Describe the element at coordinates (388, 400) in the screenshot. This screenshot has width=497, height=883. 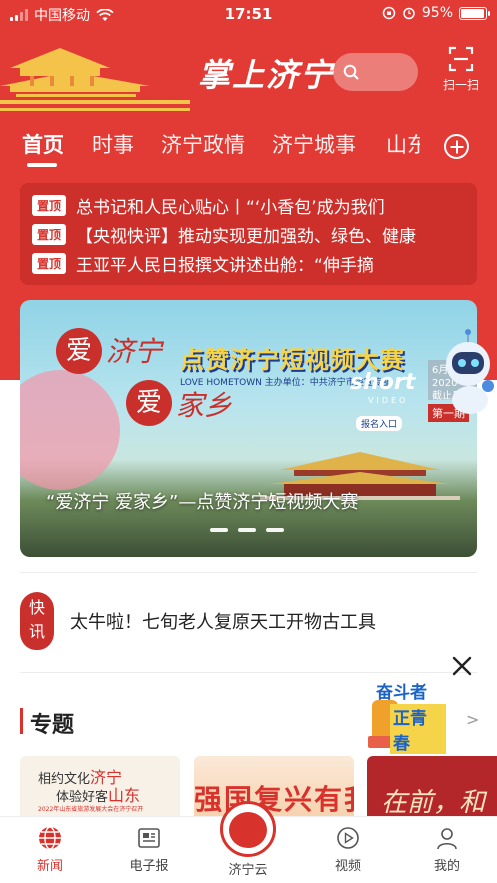
I see `short-video-sub: VIDEO` at that location.